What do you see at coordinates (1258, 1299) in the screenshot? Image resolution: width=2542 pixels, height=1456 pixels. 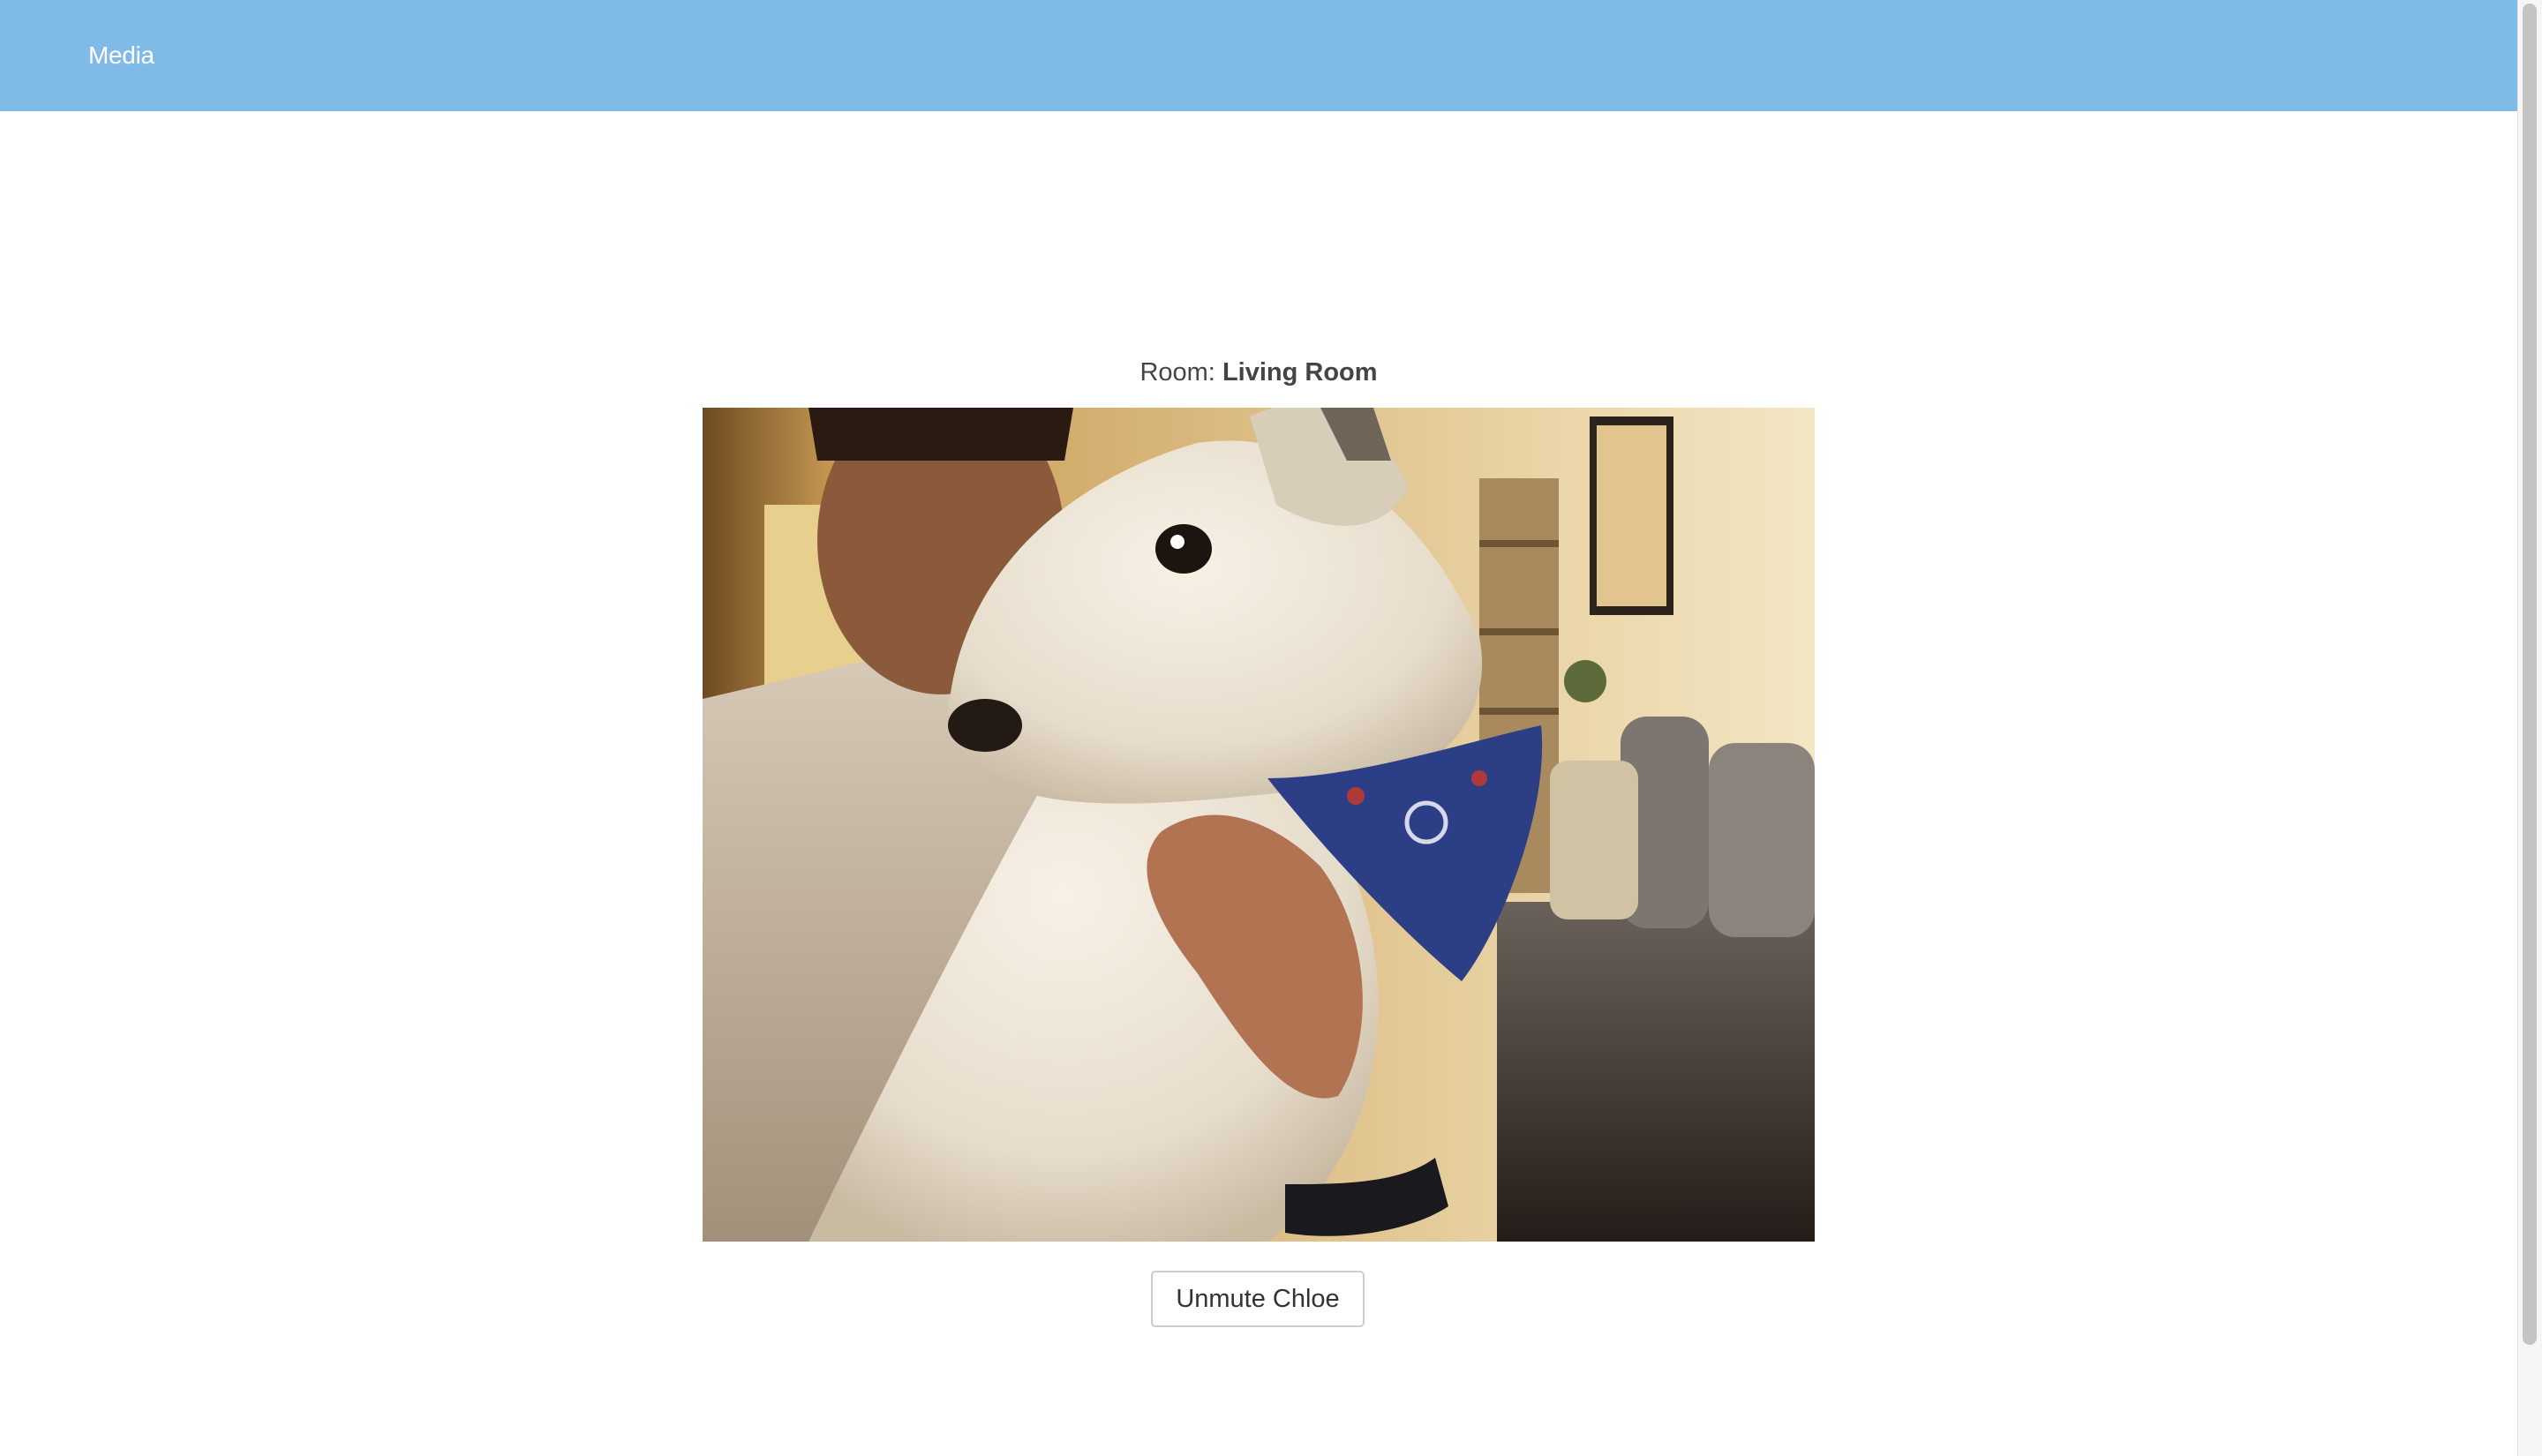 I see `unmute-button: Unmute Chloe` at bounding box center [1258, 1299].